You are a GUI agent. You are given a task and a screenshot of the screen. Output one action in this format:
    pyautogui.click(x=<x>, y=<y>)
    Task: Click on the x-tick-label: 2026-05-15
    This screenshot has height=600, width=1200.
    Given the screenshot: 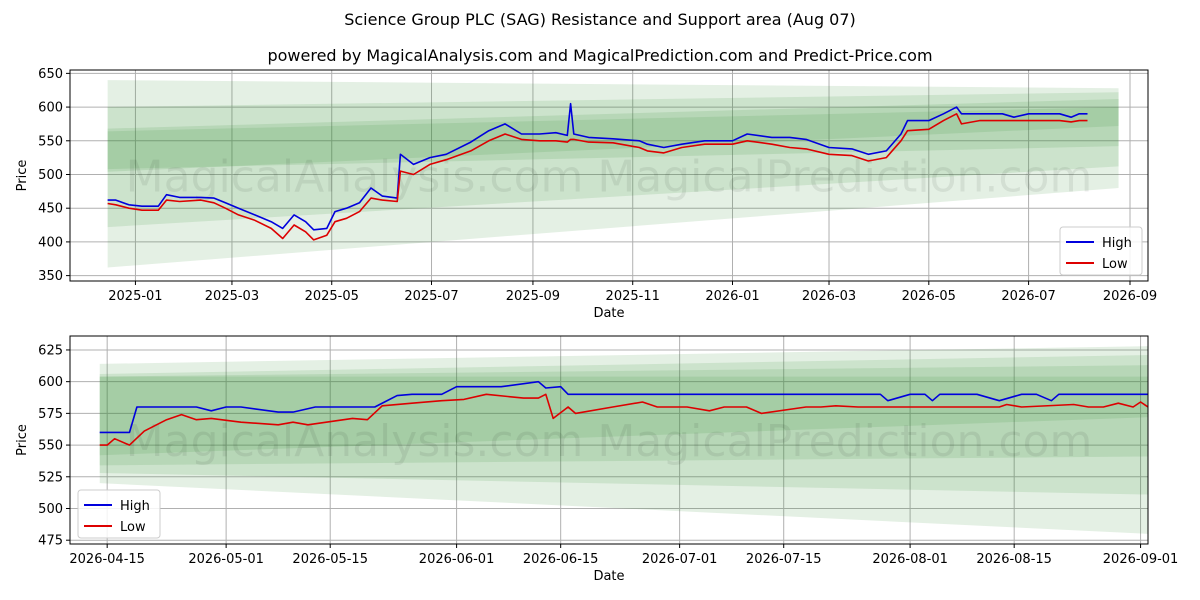 What is the action you would take?
    pyautogui.click(x=330, y=559)
    